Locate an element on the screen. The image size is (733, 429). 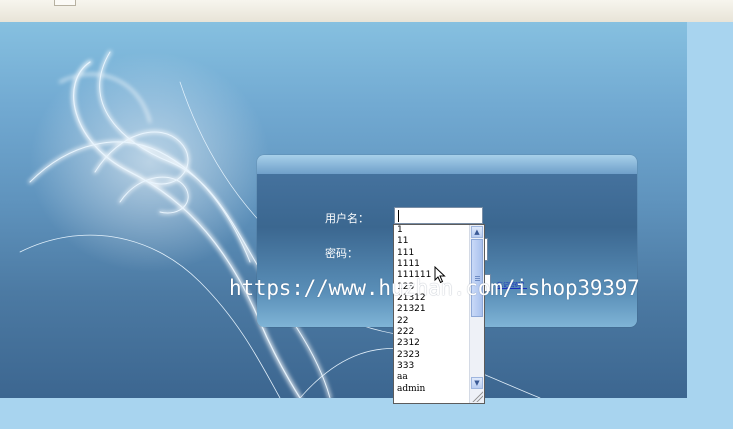
browser-chrome-strip is located at coordinates (366, 11).